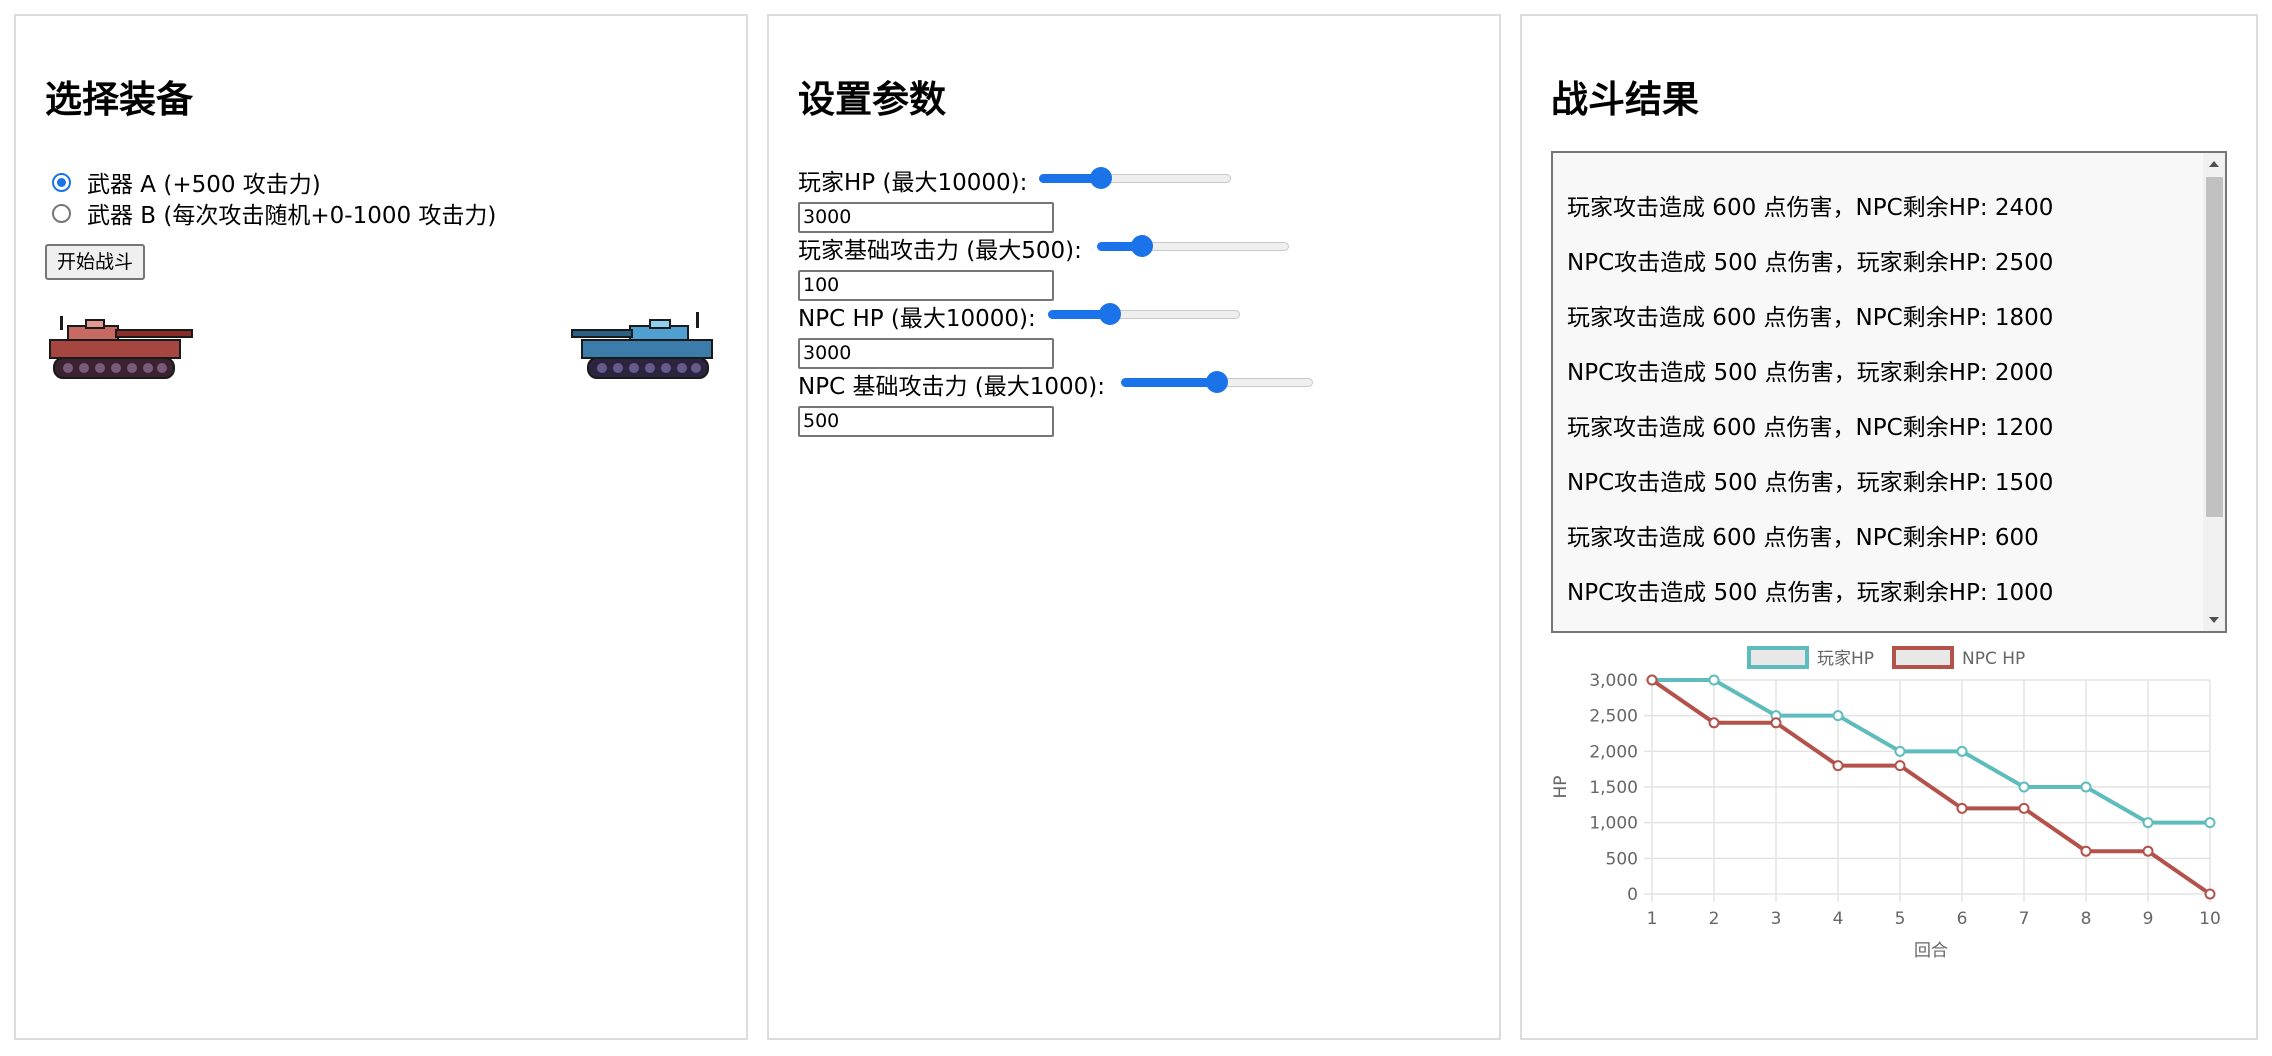 The image size is (2272, 1056). I want to click on legend-label: NPC HP, so click(1993, 659).